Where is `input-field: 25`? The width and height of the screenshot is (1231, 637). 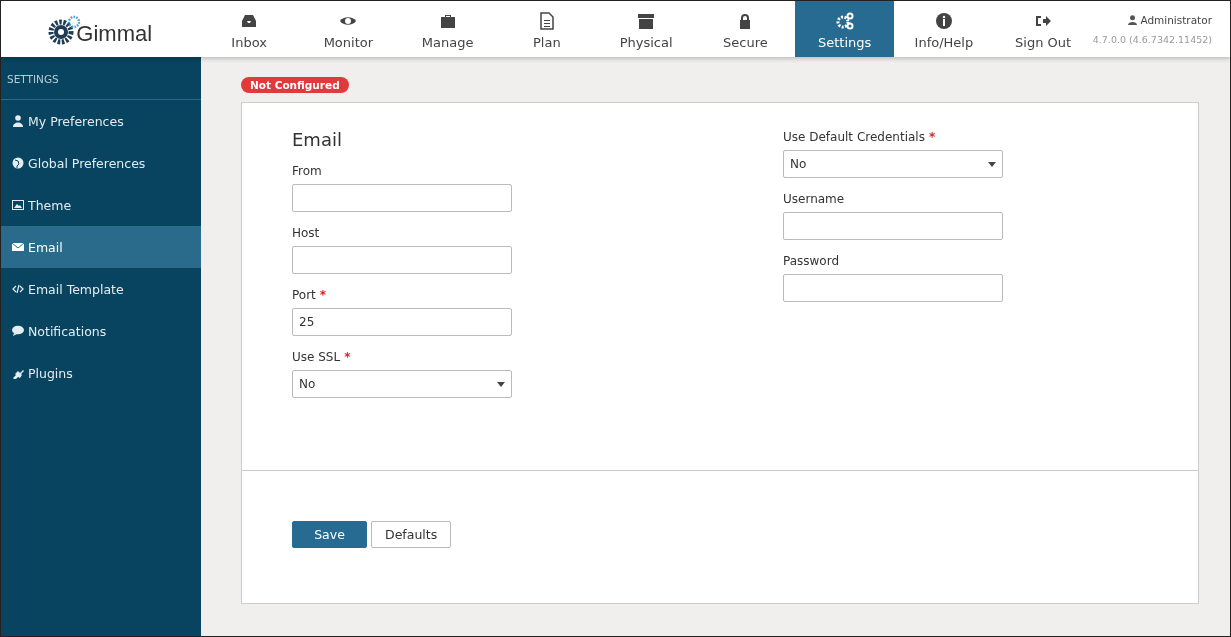
input-field: 25 is located at coordinates (402, 322).